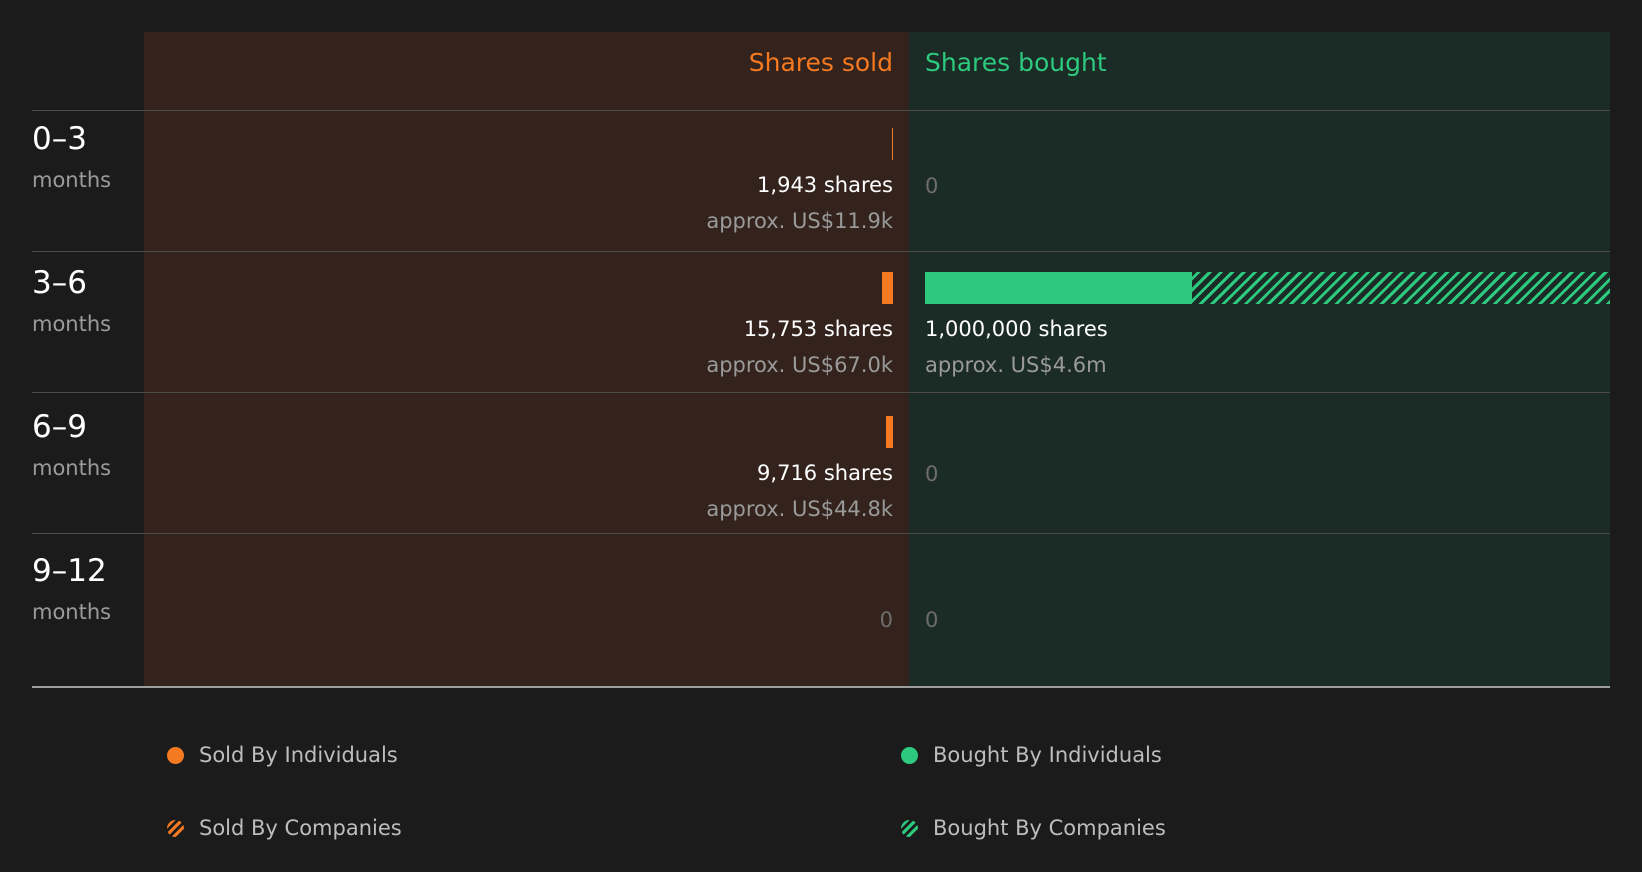  I want to click on orange-hatched-dot-icon, so click(175, 828).